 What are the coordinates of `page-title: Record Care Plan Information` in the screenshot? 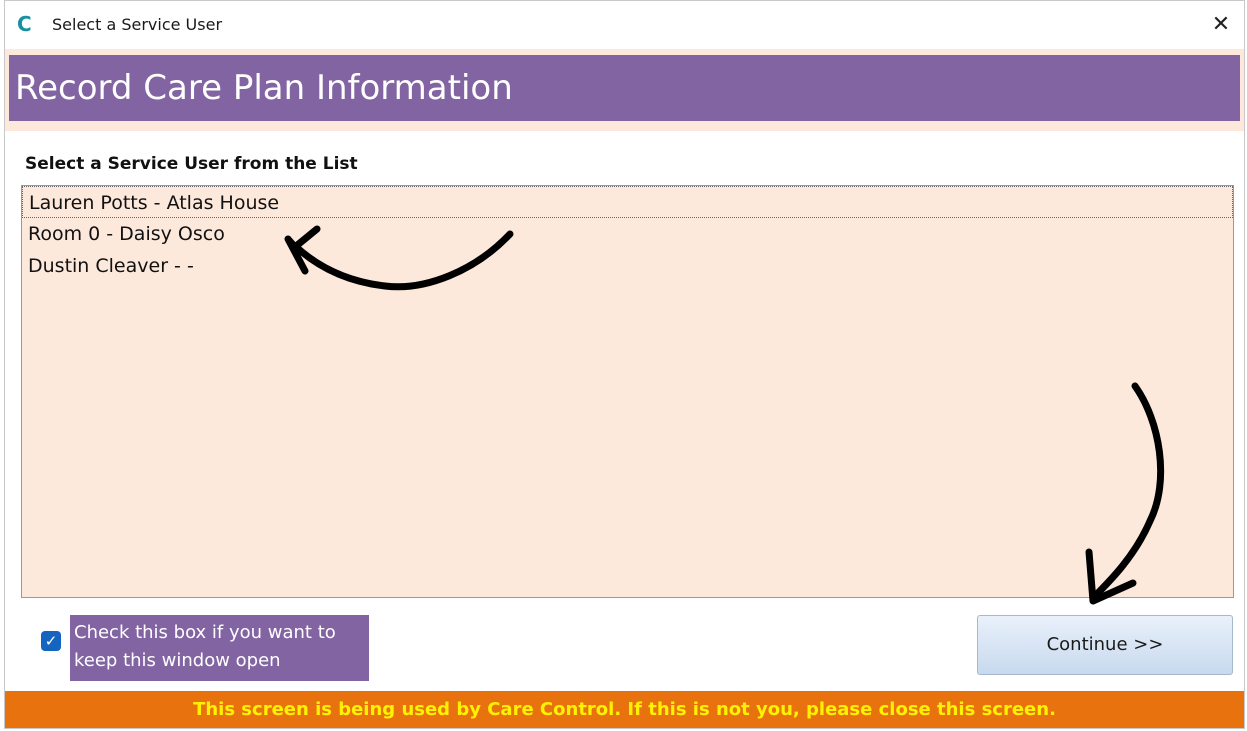 It's located at (264, 88).